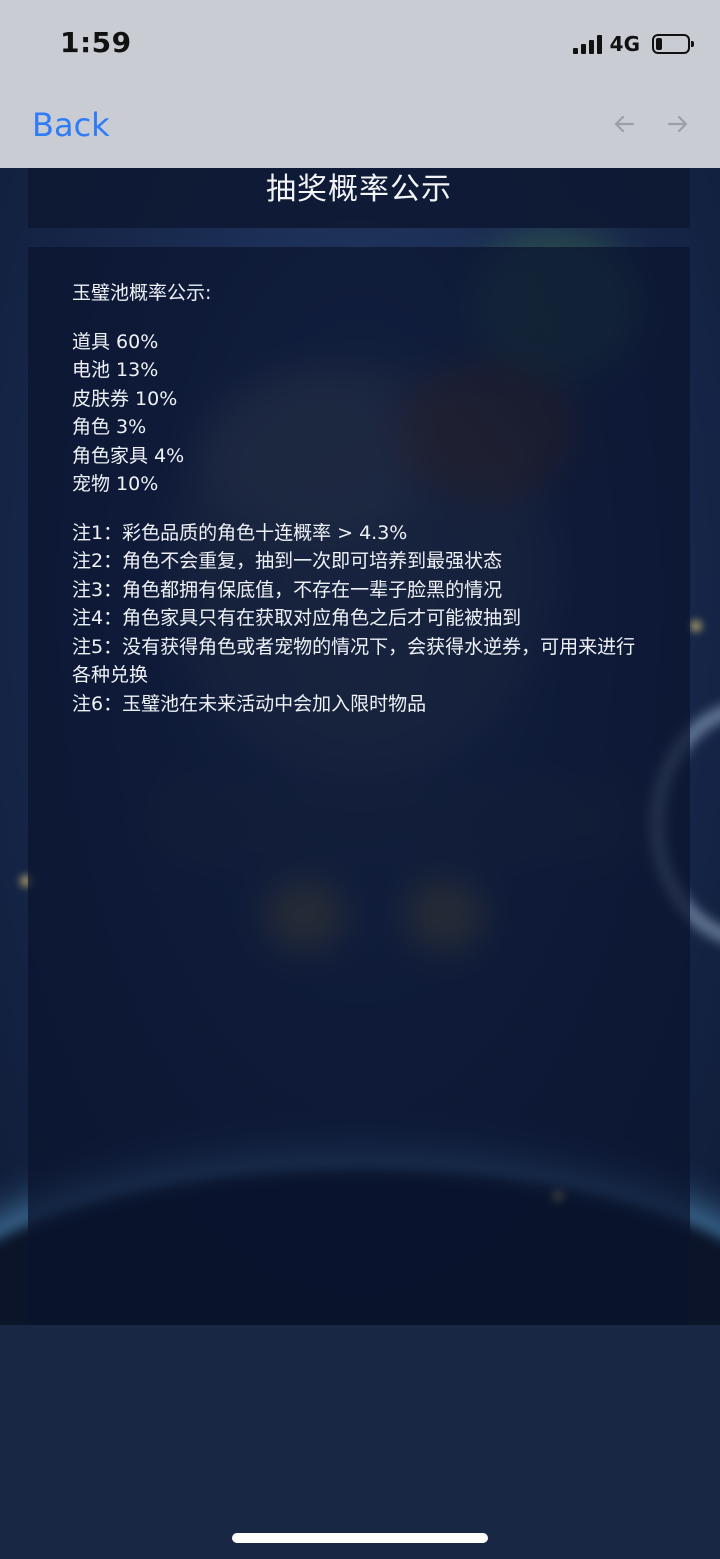  What do you see at coordinates (624, 124) in the screenshot?
I see `arrow-left-icon` at bounding box center [624, 124].